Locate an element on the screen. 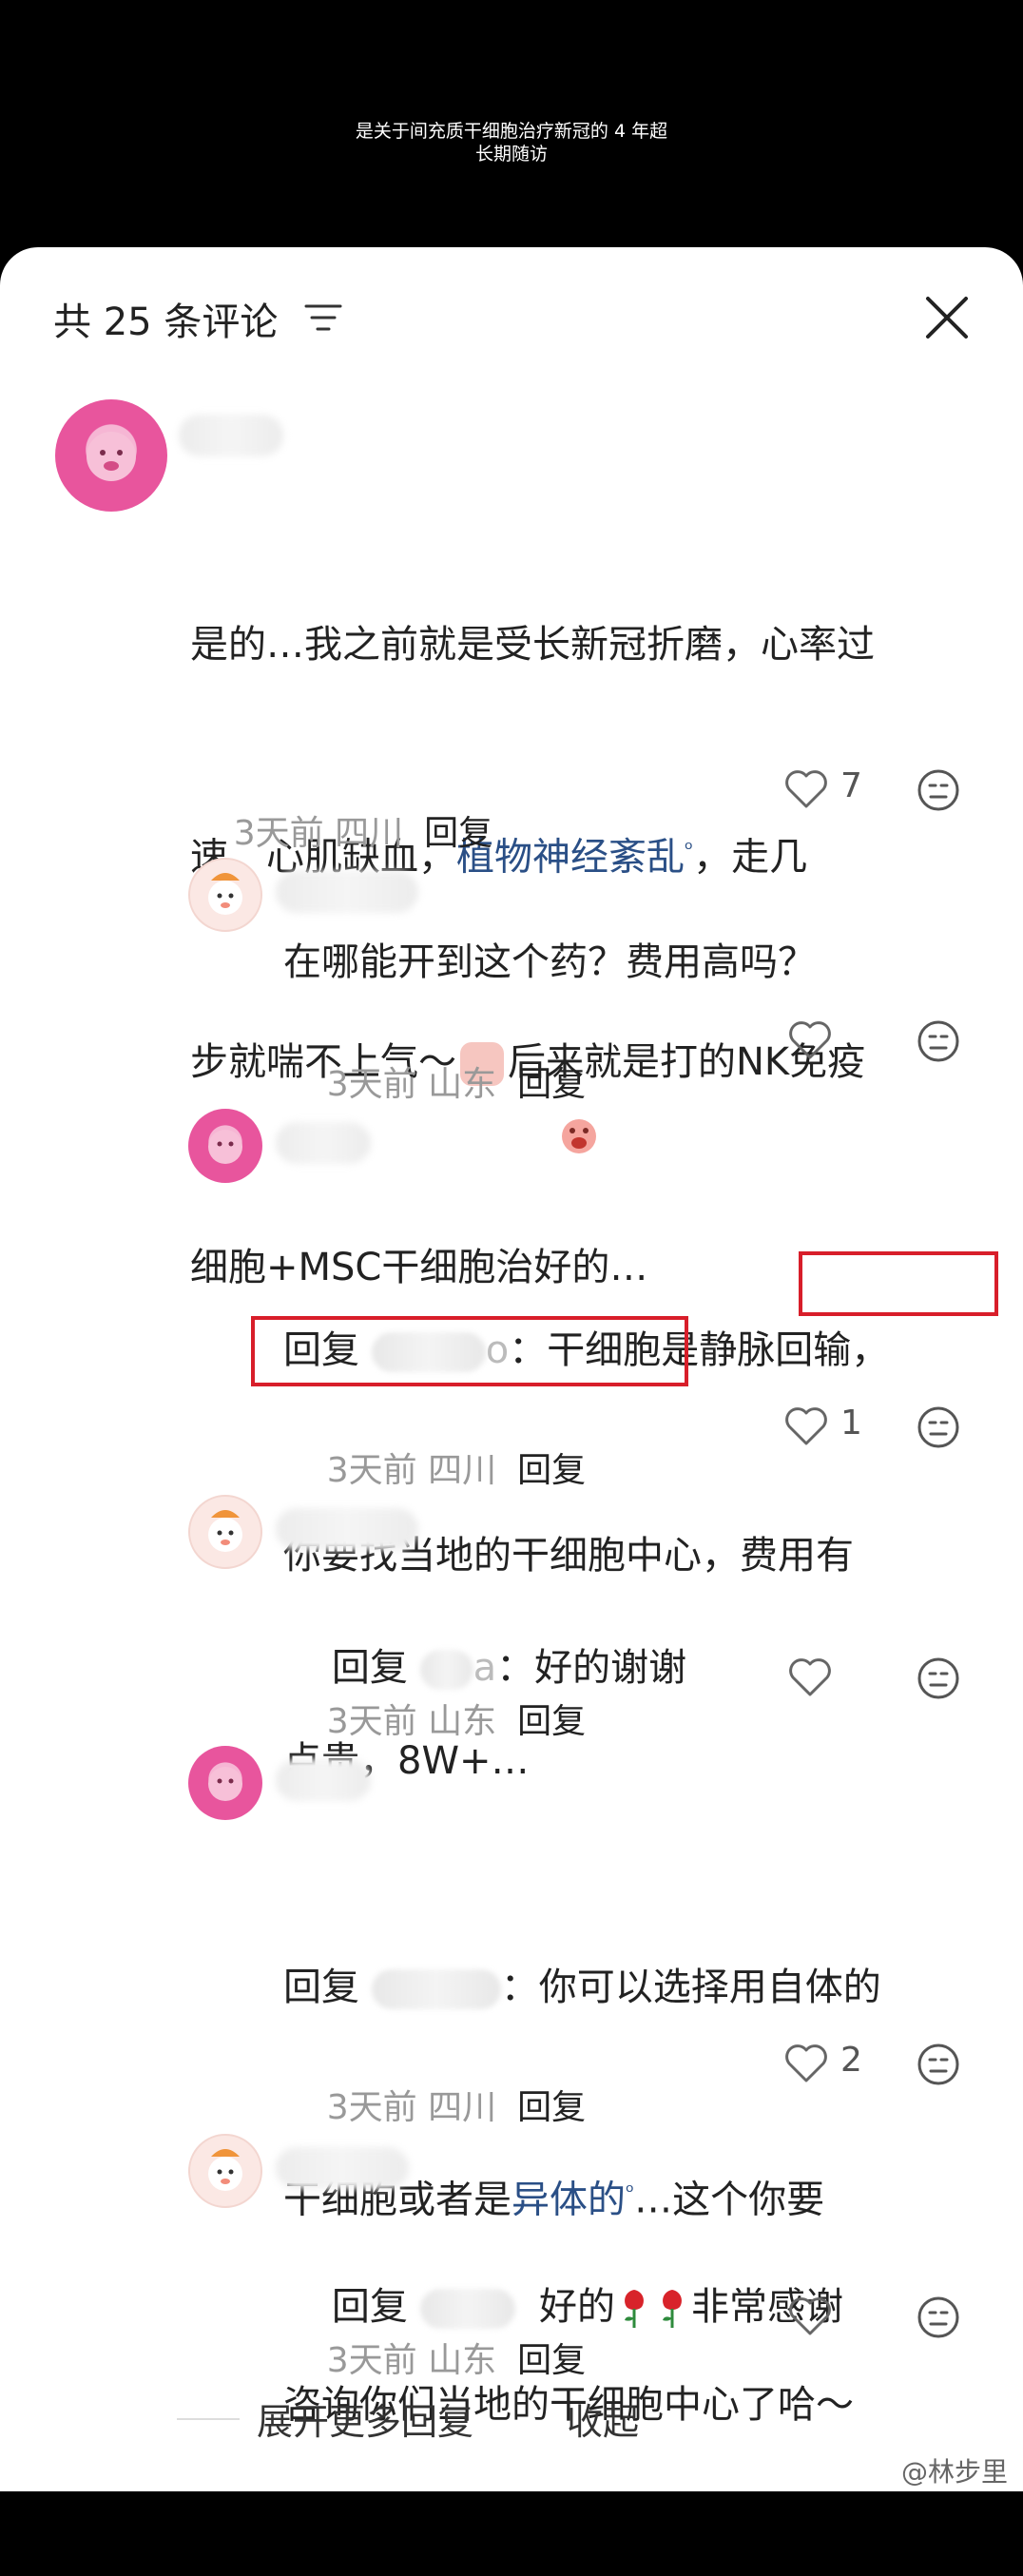  video-caption-line-1: 是关于间充质干细胞治疗新冠的 4 年超 is located at coordinates (511, 131).